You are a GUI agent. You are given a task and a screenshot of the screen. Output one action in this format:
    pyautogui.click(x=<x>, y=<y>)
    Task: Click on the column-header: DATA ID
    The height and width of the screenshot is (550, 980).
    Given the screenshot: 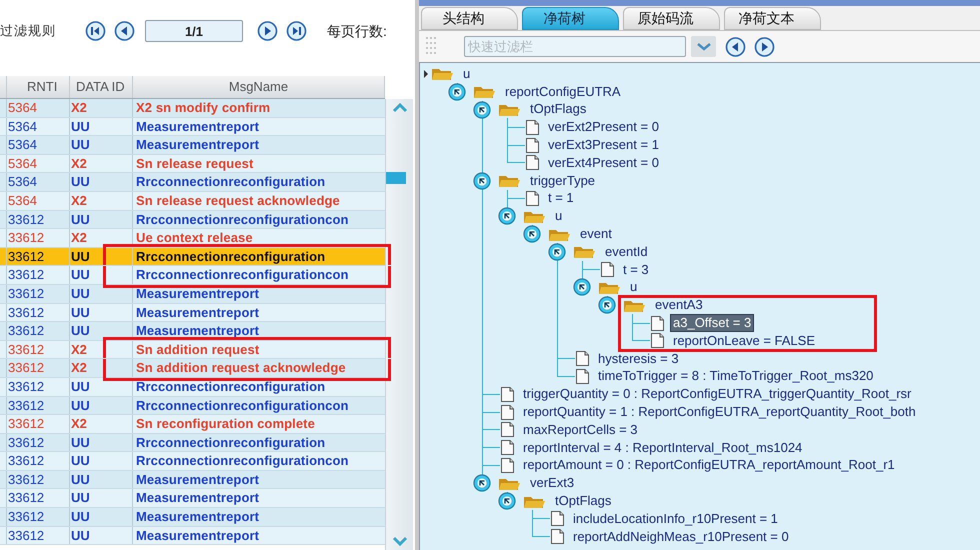 What is the action you would take?
    pyautogui.click(x=101, y=87)
    